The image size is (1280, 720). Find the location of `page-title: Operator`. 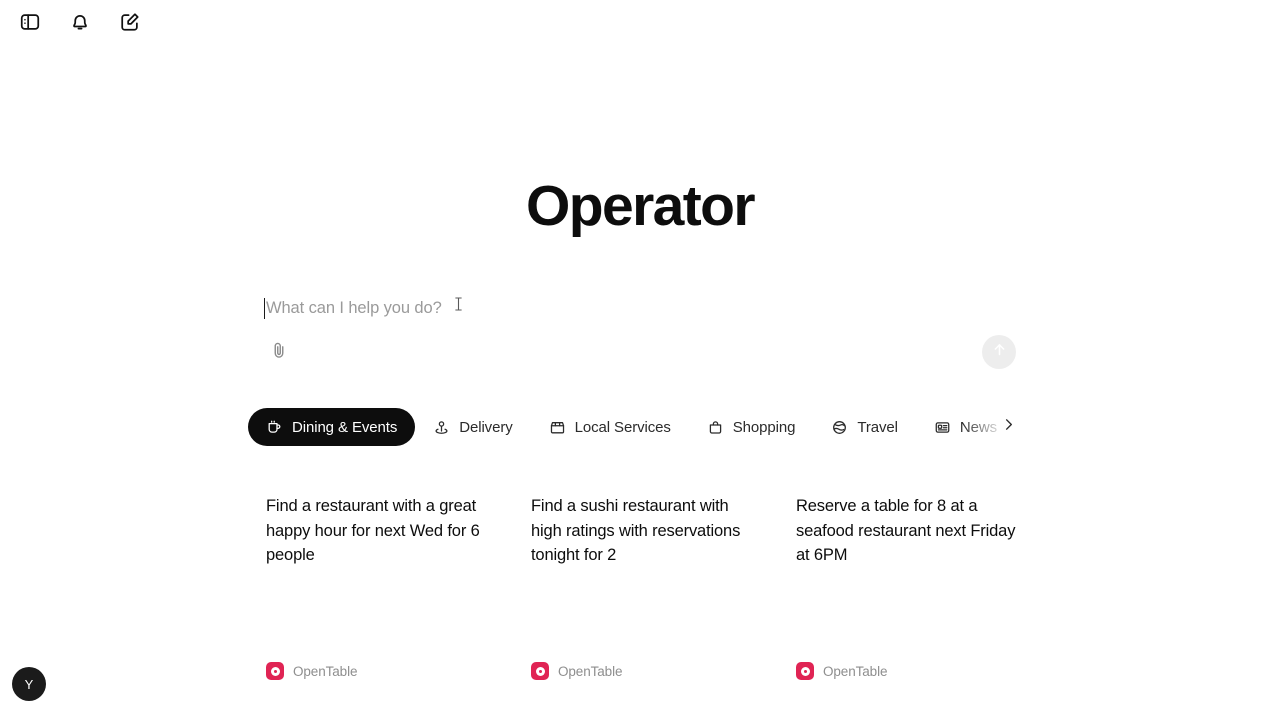

page-title: Operator is located at coordinates (641, 206).